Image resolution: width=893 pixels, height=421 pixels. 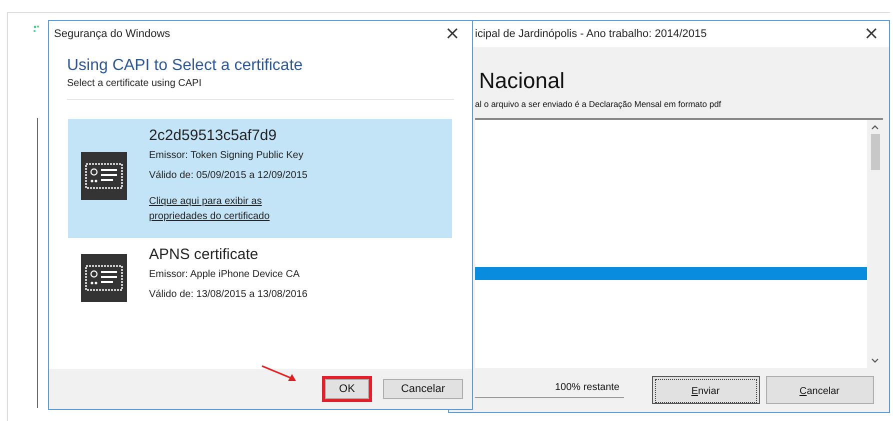 What do you see at coordinates (423, 389) in the screenshot?
I see `dialog-button: Cancelar` at bounding box center [423, 389].